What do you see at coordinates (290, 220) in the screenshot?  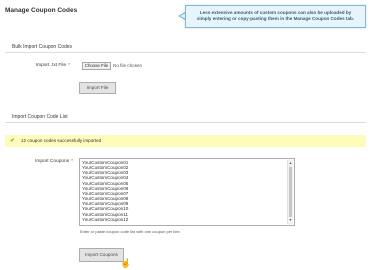 I see `arrow-down-icon: ▼` at bounding box center [290, 220].